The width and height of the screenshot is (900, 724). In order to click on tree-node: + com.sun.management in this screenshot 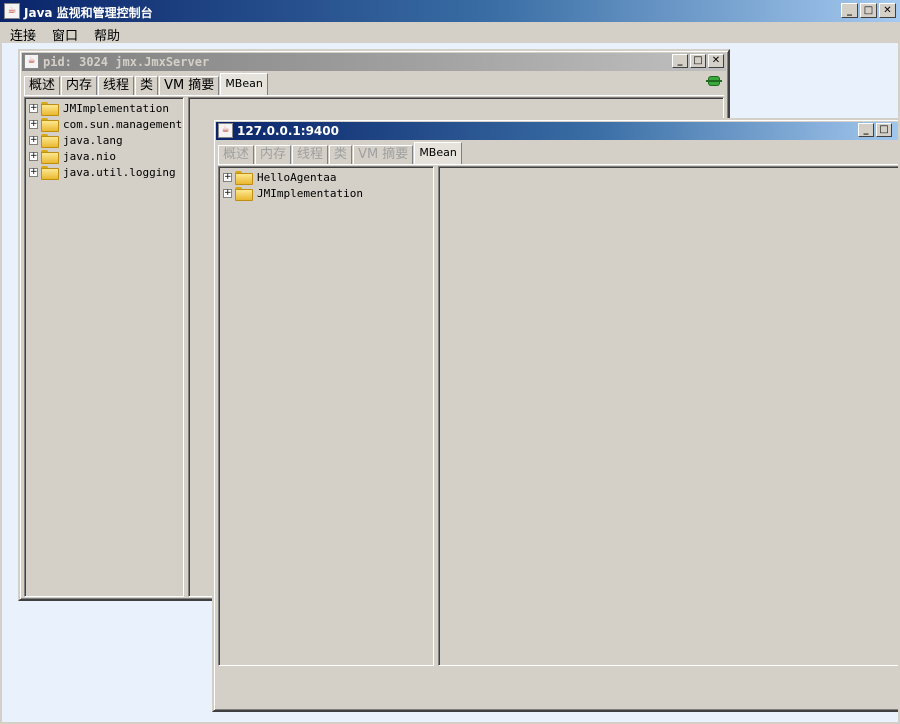, I will do `click(106, 124)`.